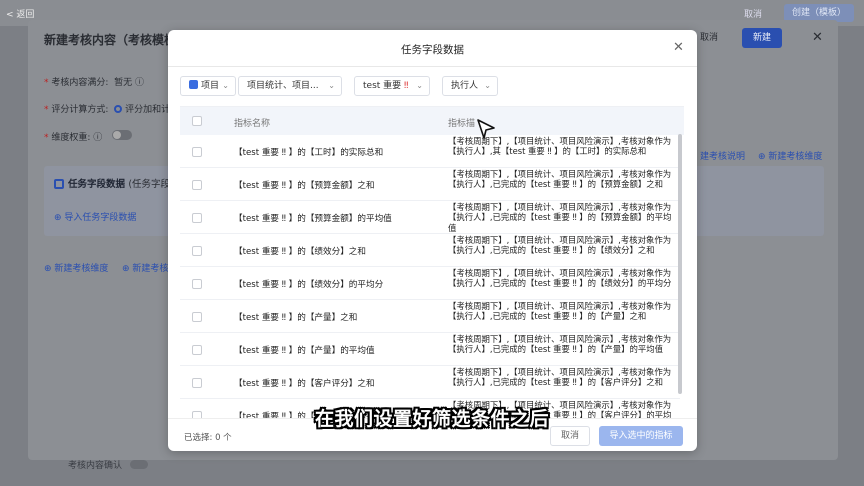 The height and width of the screenshot is (486, 864). I want to click on selected-count: 已选择: 0 个, so click(208, 438).